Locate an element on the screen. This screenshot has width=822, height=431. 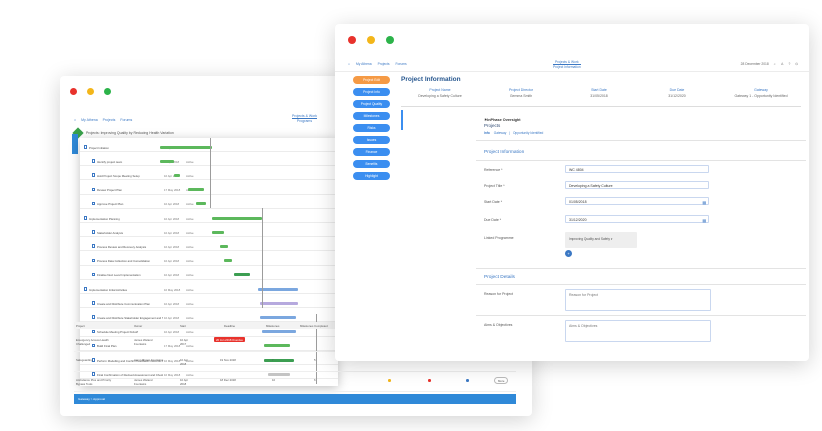
th-owner: Owner is located at coordinates (138, 326).